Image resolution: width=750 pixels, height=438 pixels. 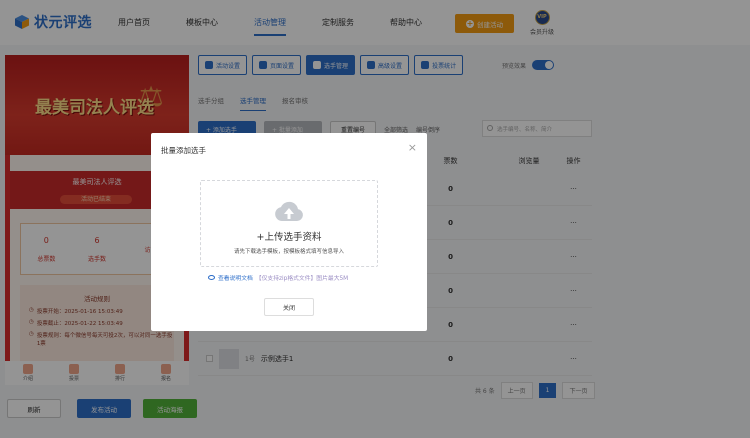 What do you see at coordinates (412, 147) in the screenshot?
I see `close-icon: ×` at bounding box center [412, 147].